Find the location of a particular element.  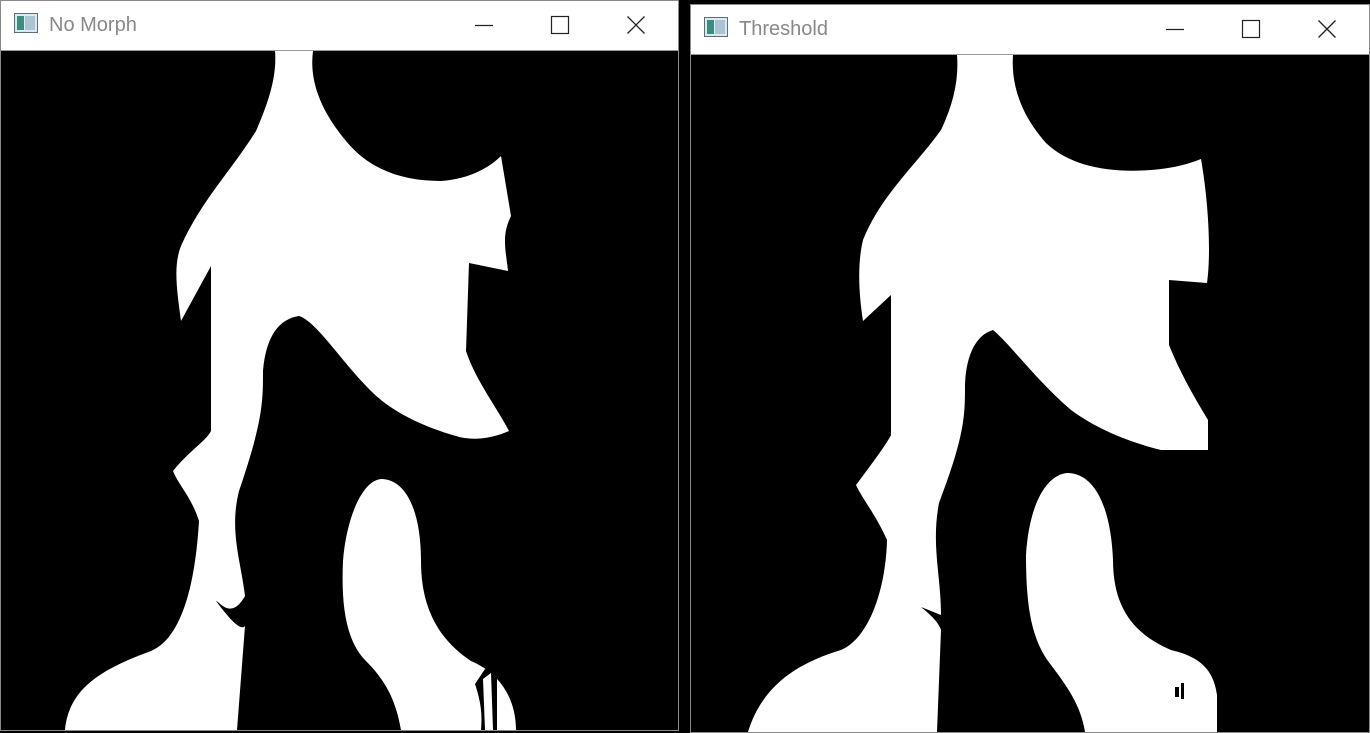

window-title: Threshold is located at coordinates (783, 29).